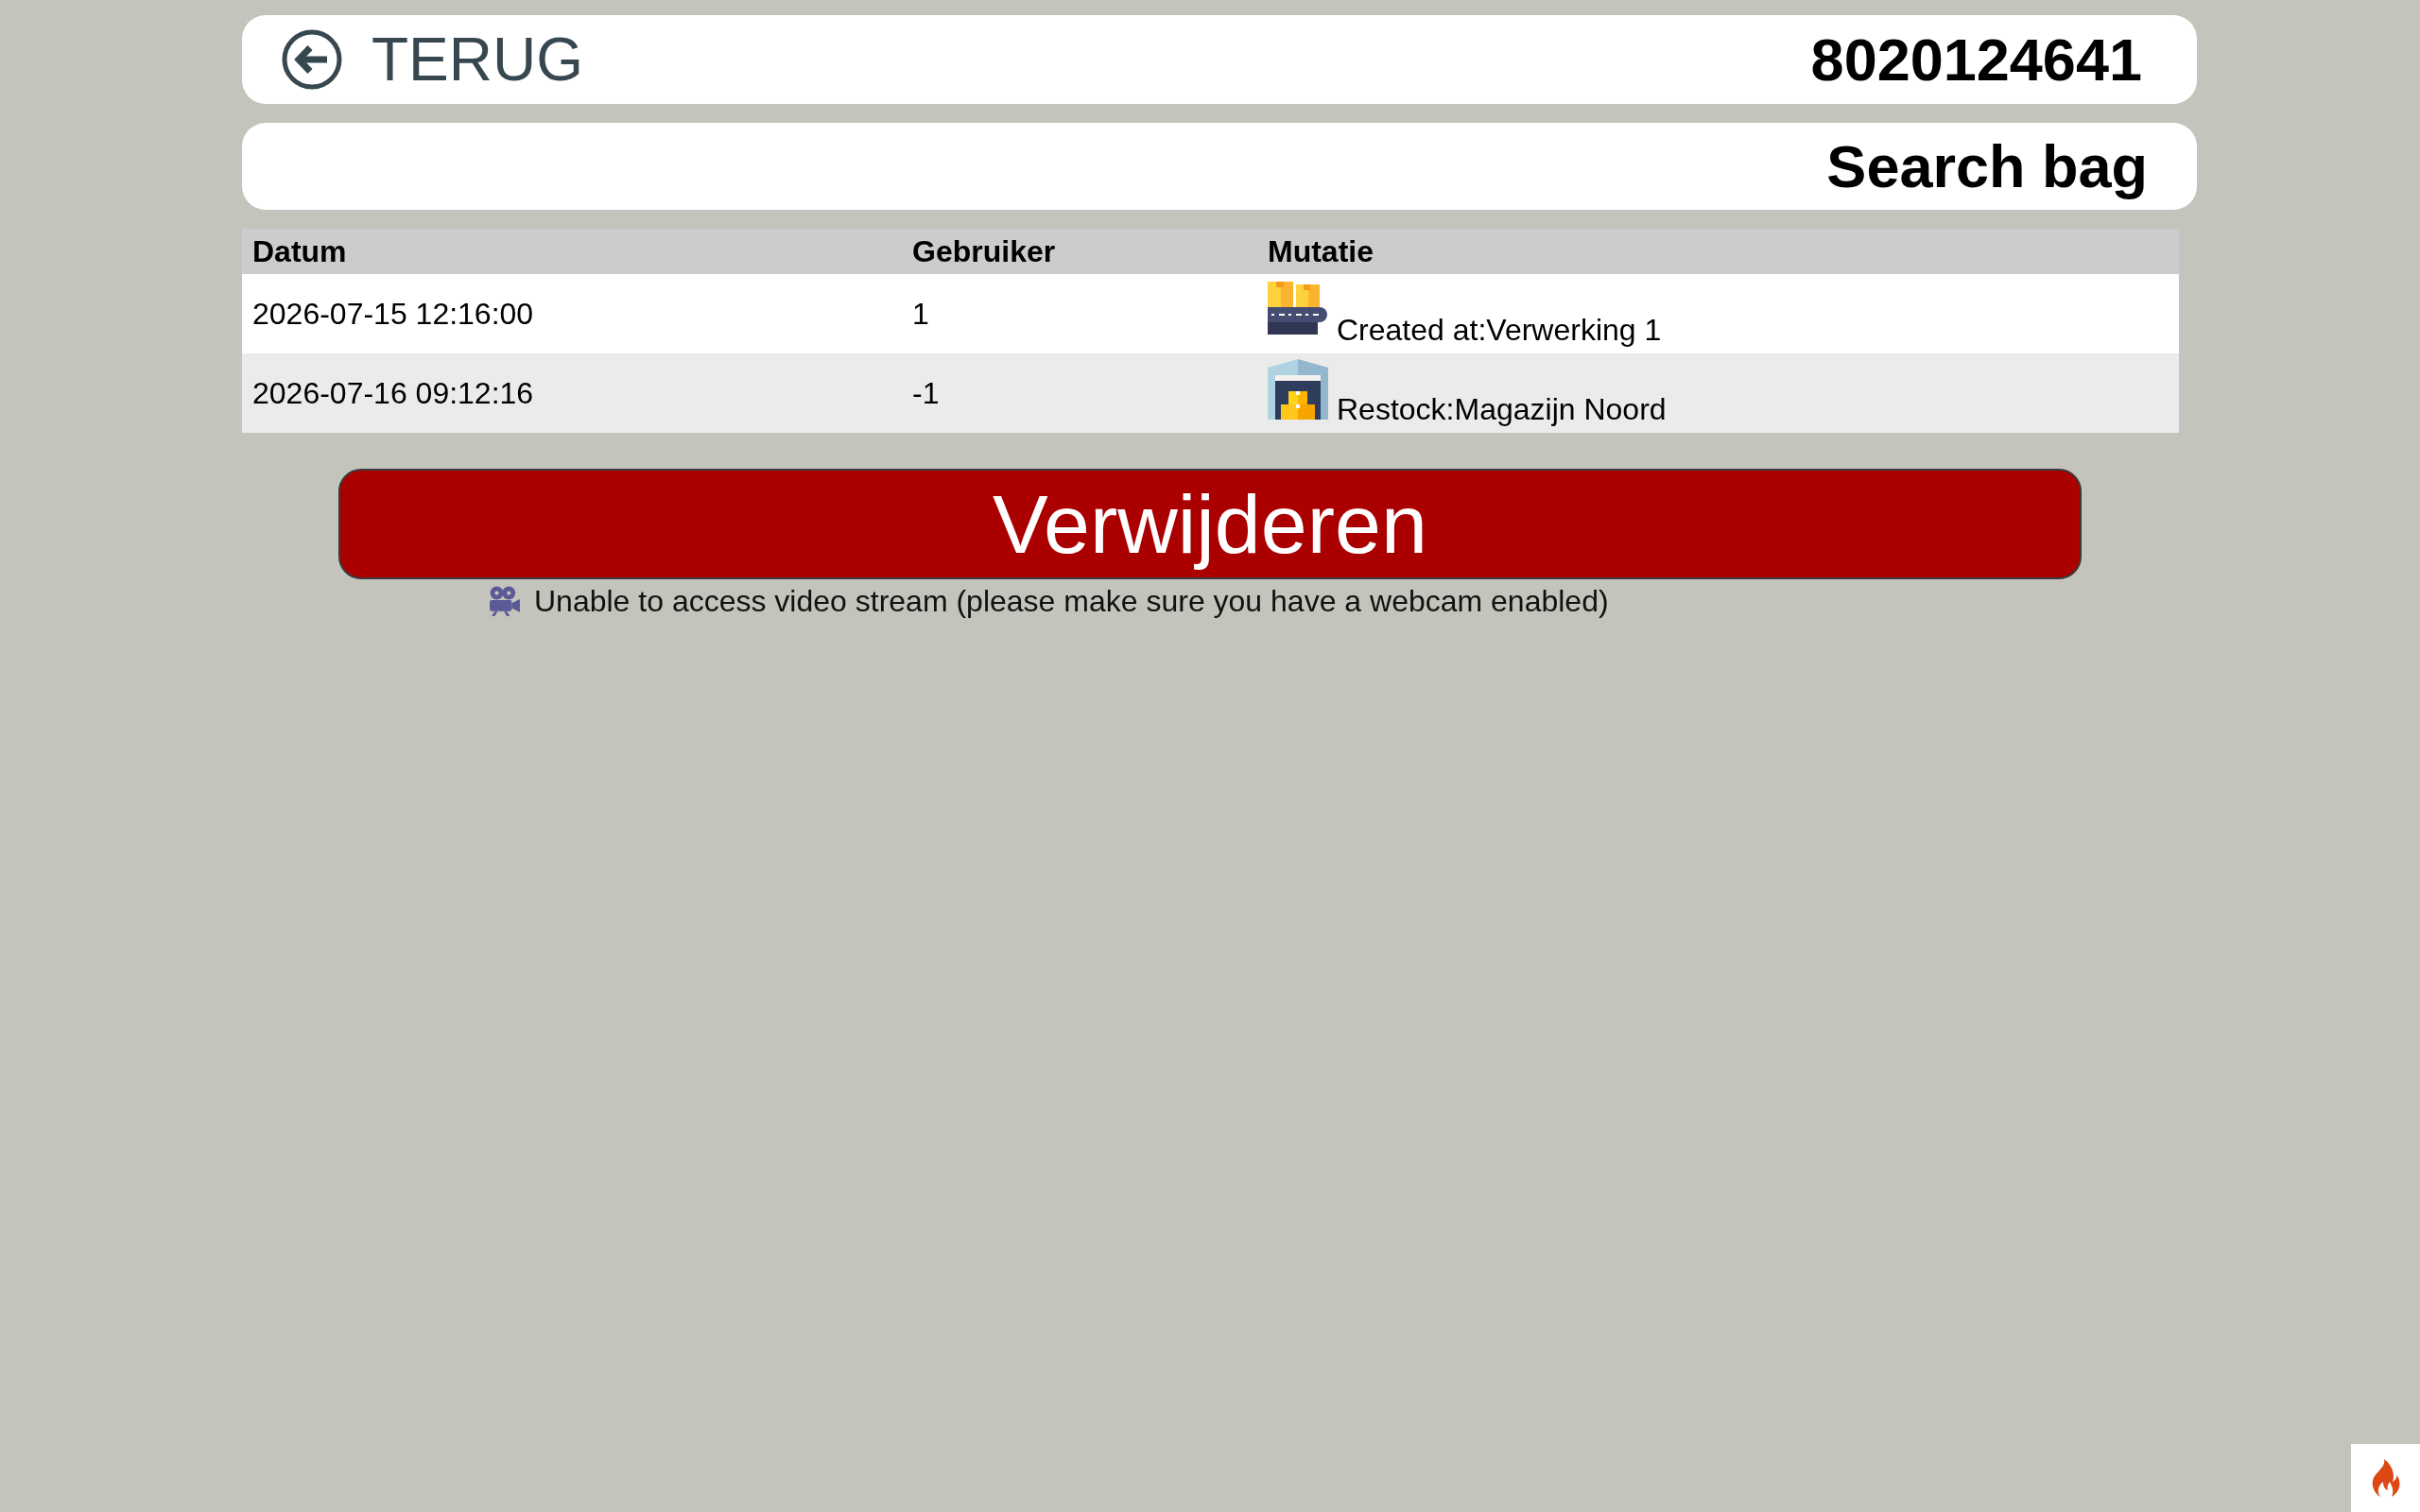 The height and width of the screenshot is (1512, 2420). What do you see at coordinates (1976, 59) in the screenshot?
I see `bag-number: 8020124641` at bounding box center [1976, 59].